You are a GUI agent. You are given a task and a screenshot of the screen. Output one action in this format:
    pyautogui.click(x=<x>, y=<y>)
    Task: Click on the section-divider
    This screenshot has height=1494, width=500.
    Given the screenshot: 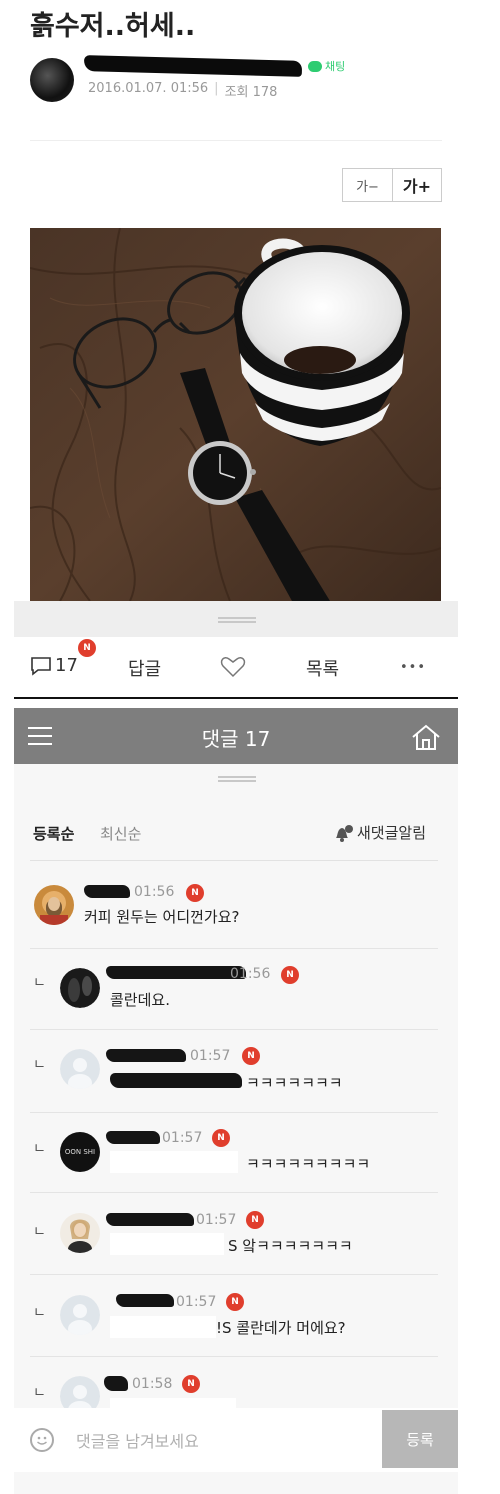 What is the action you would take?
    pyautogui.click(x=236, y=698)
    